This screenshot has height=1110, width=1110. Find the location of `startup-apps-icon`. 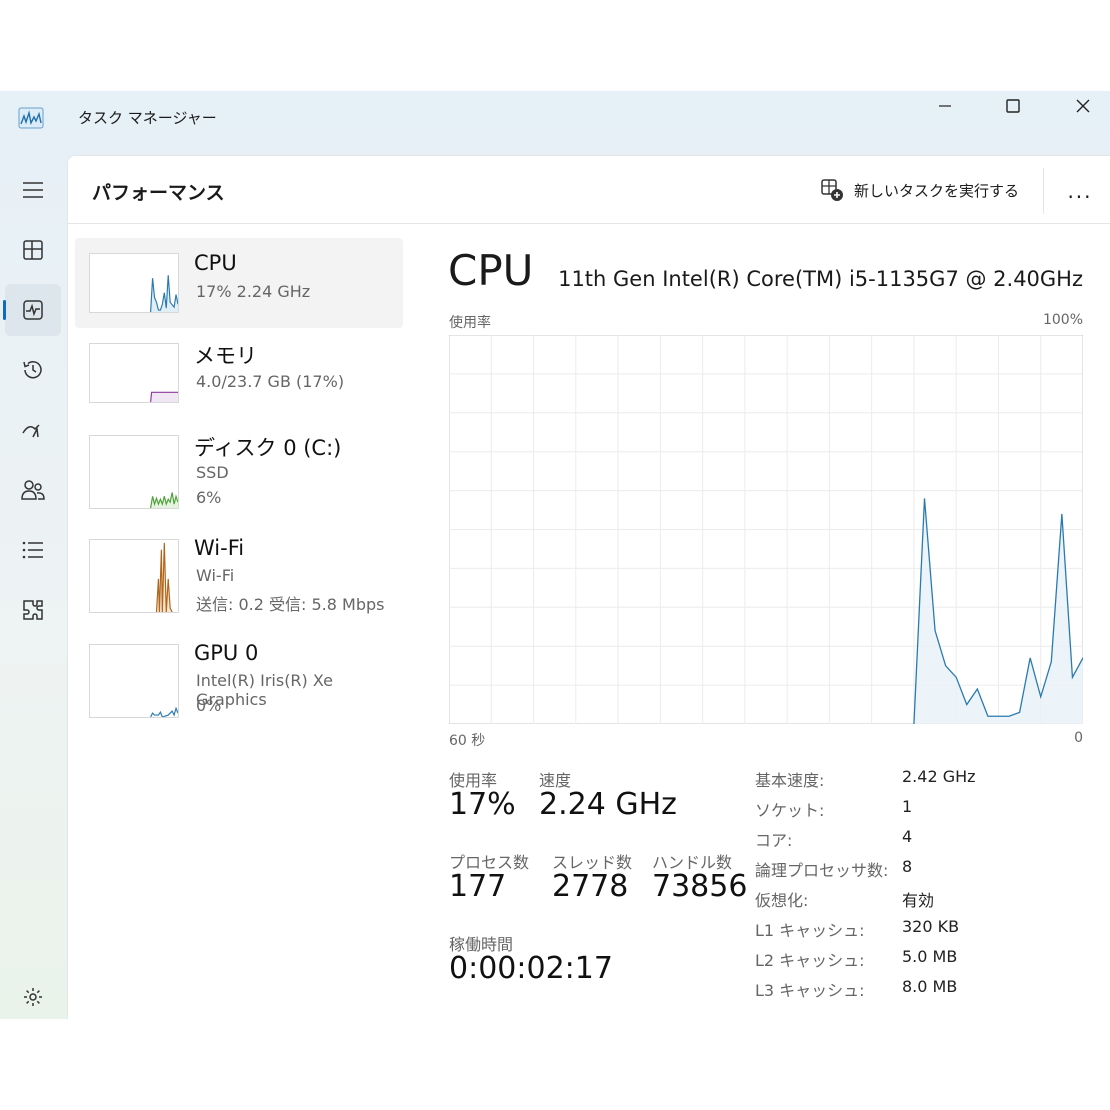

startup-apps-icon is located at coordinates (31, 431).